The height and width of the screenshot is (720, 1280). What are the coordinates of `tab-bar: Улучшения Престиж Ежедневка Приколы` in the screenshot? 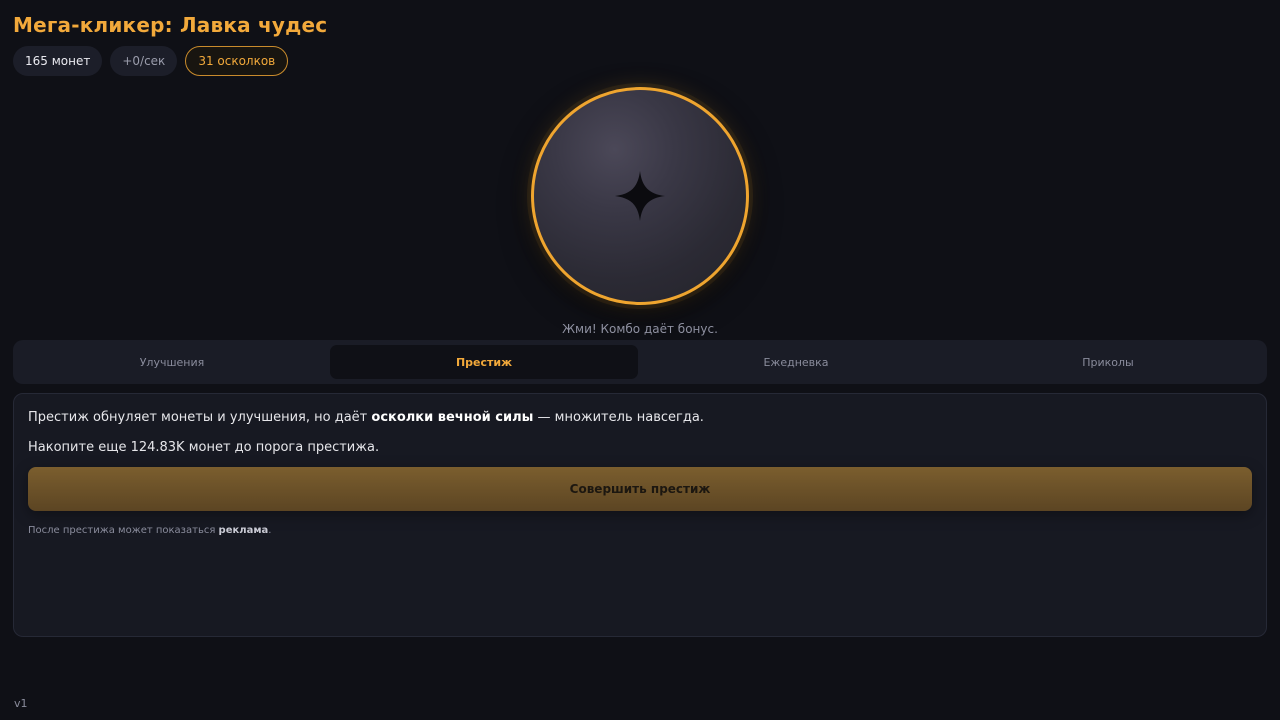 It's located at (640, 362).